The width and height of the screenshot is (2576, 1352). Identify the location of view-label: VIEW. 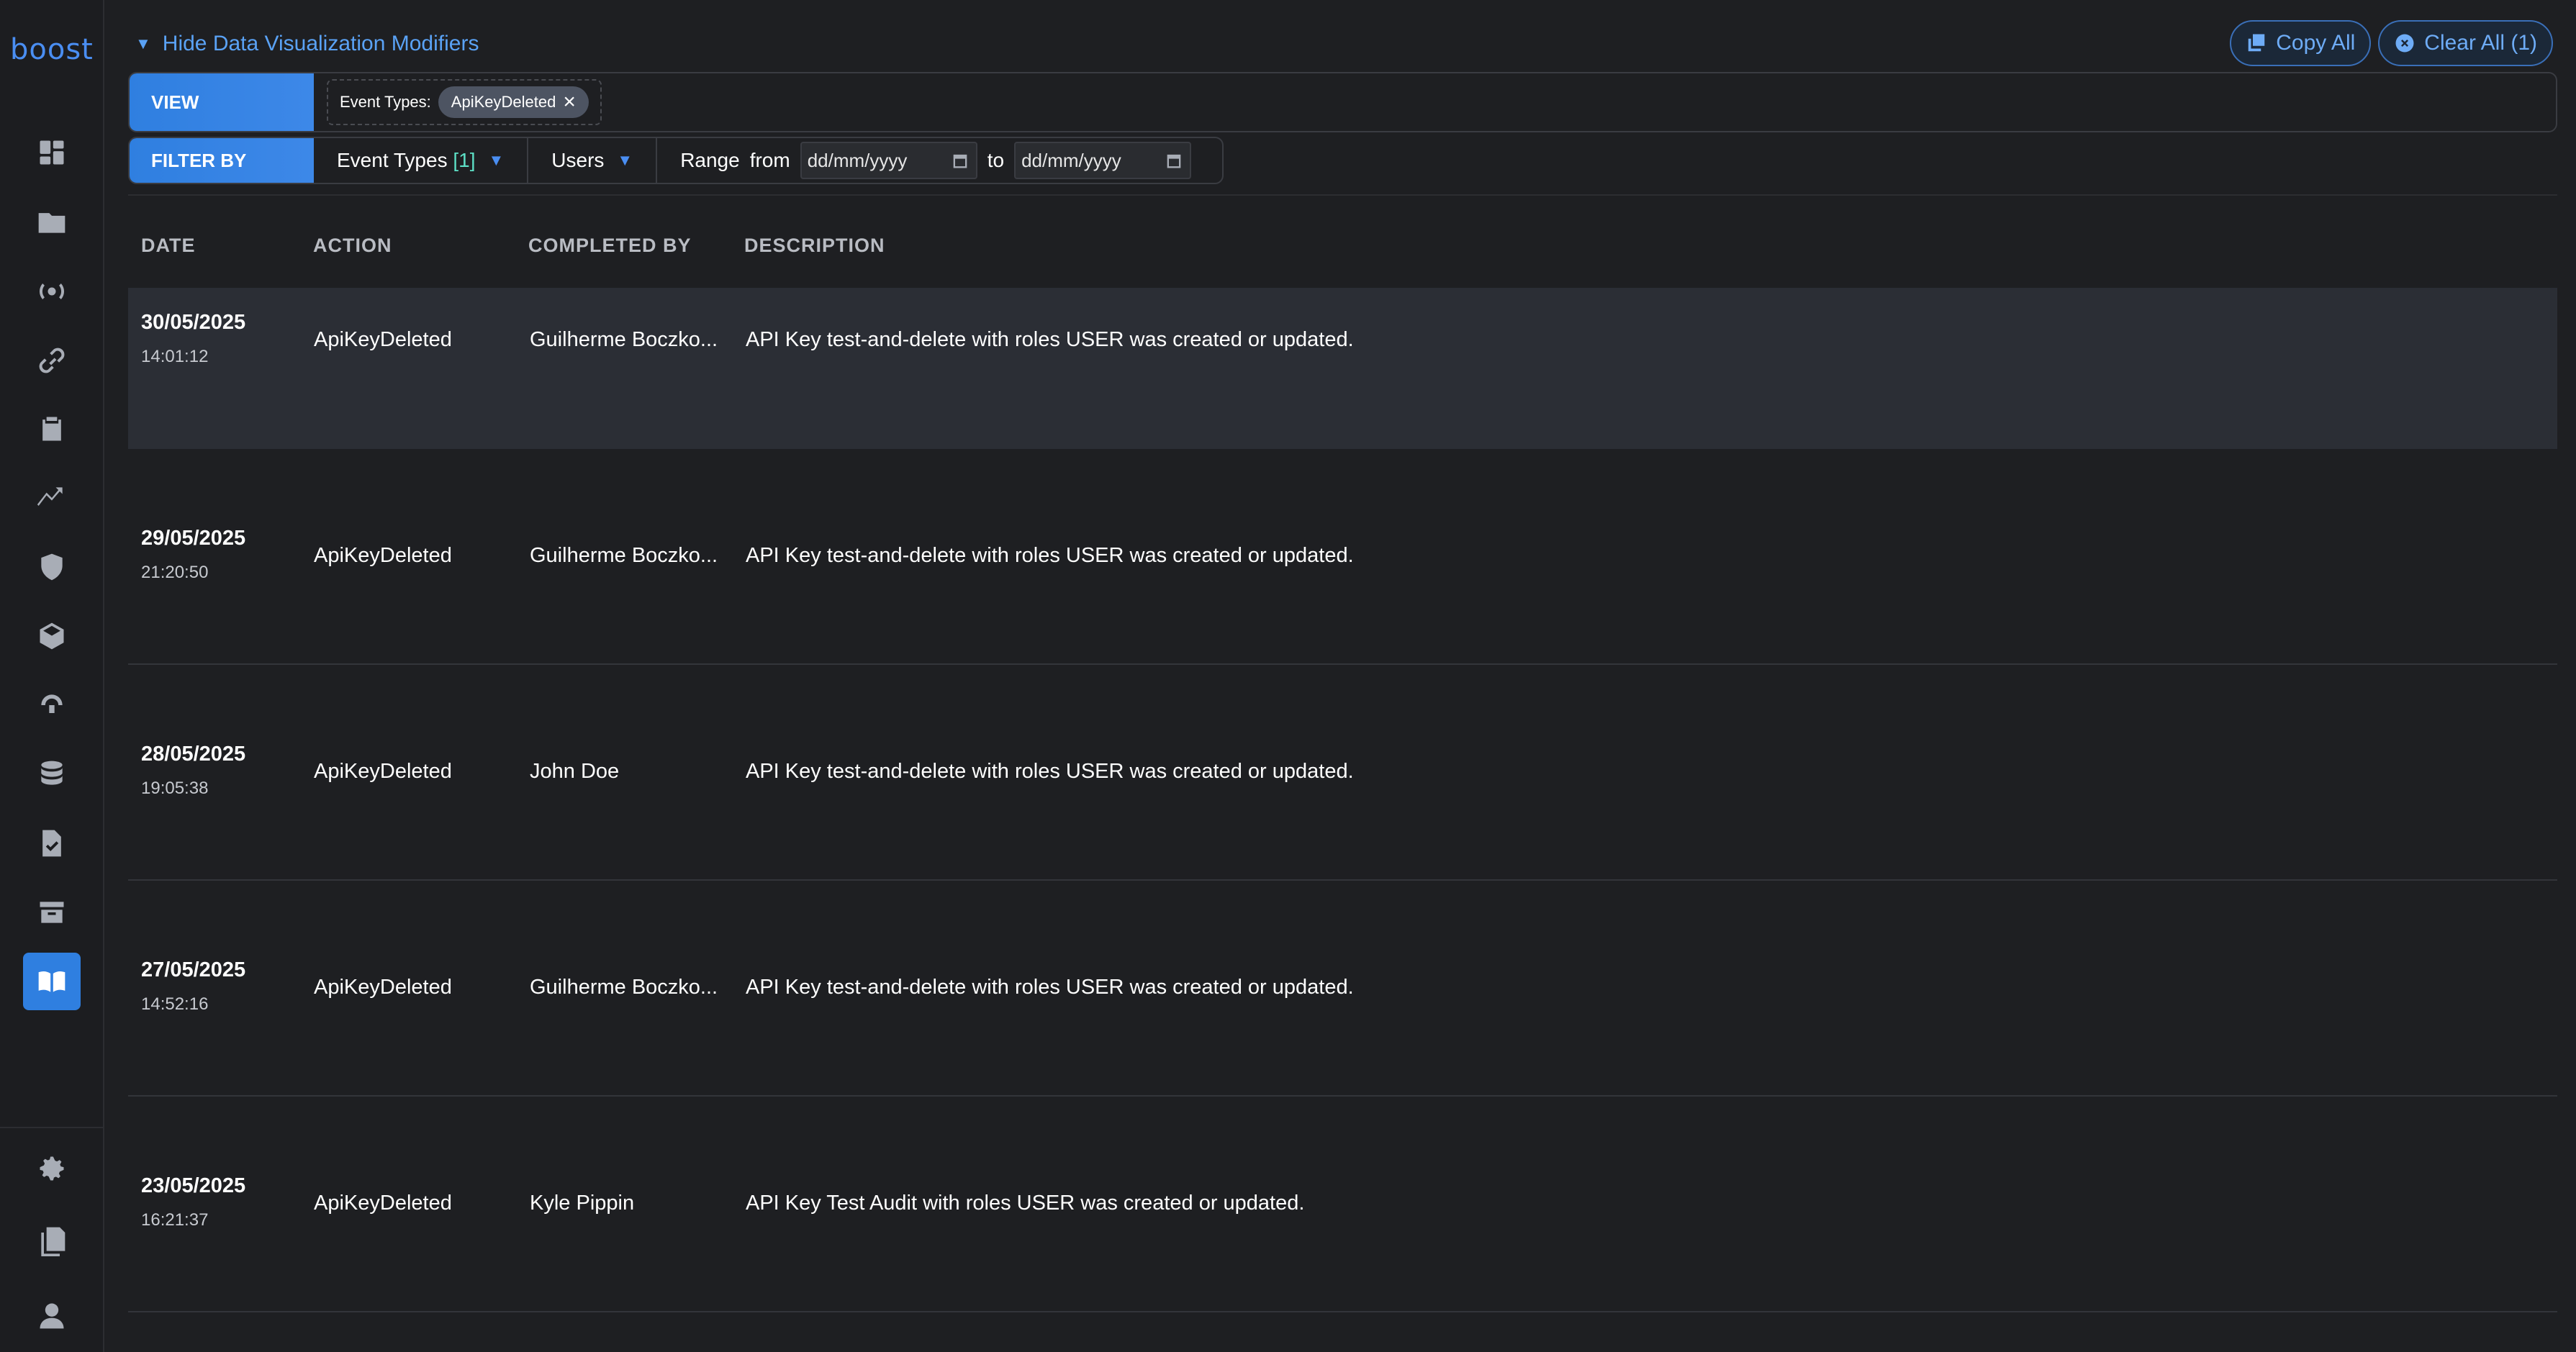
(222, 102).